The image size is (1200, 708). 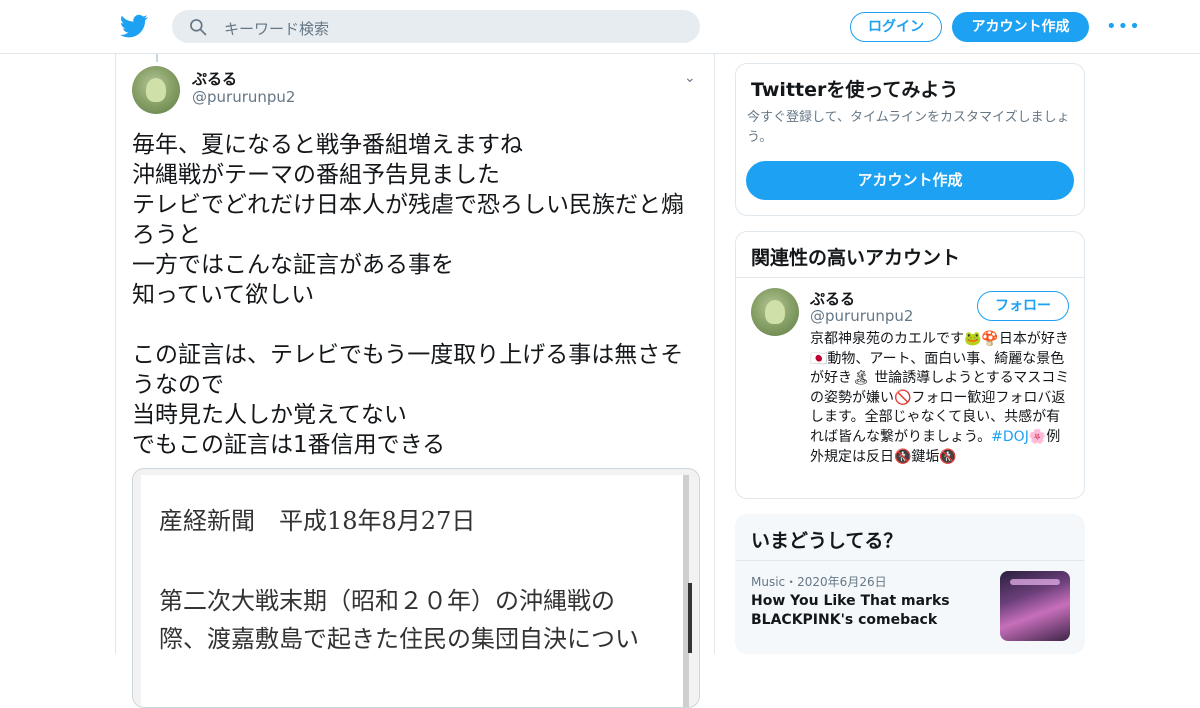 I want to click on top-bar: キーワード検索 ログイン アカウント作成 •••, so click(x=600, y=27).